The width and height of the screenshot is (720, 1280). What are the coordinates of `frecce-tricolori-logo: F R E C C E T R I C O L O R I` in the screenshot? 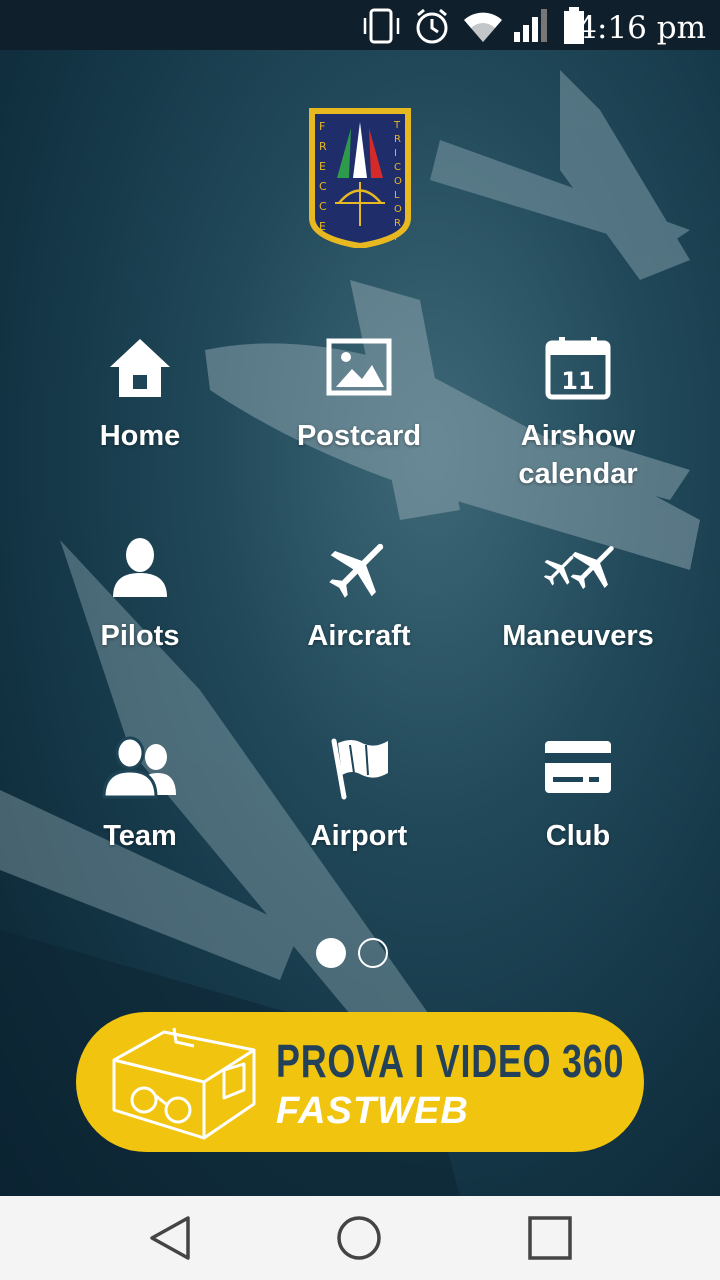 It's located at (360, 179).